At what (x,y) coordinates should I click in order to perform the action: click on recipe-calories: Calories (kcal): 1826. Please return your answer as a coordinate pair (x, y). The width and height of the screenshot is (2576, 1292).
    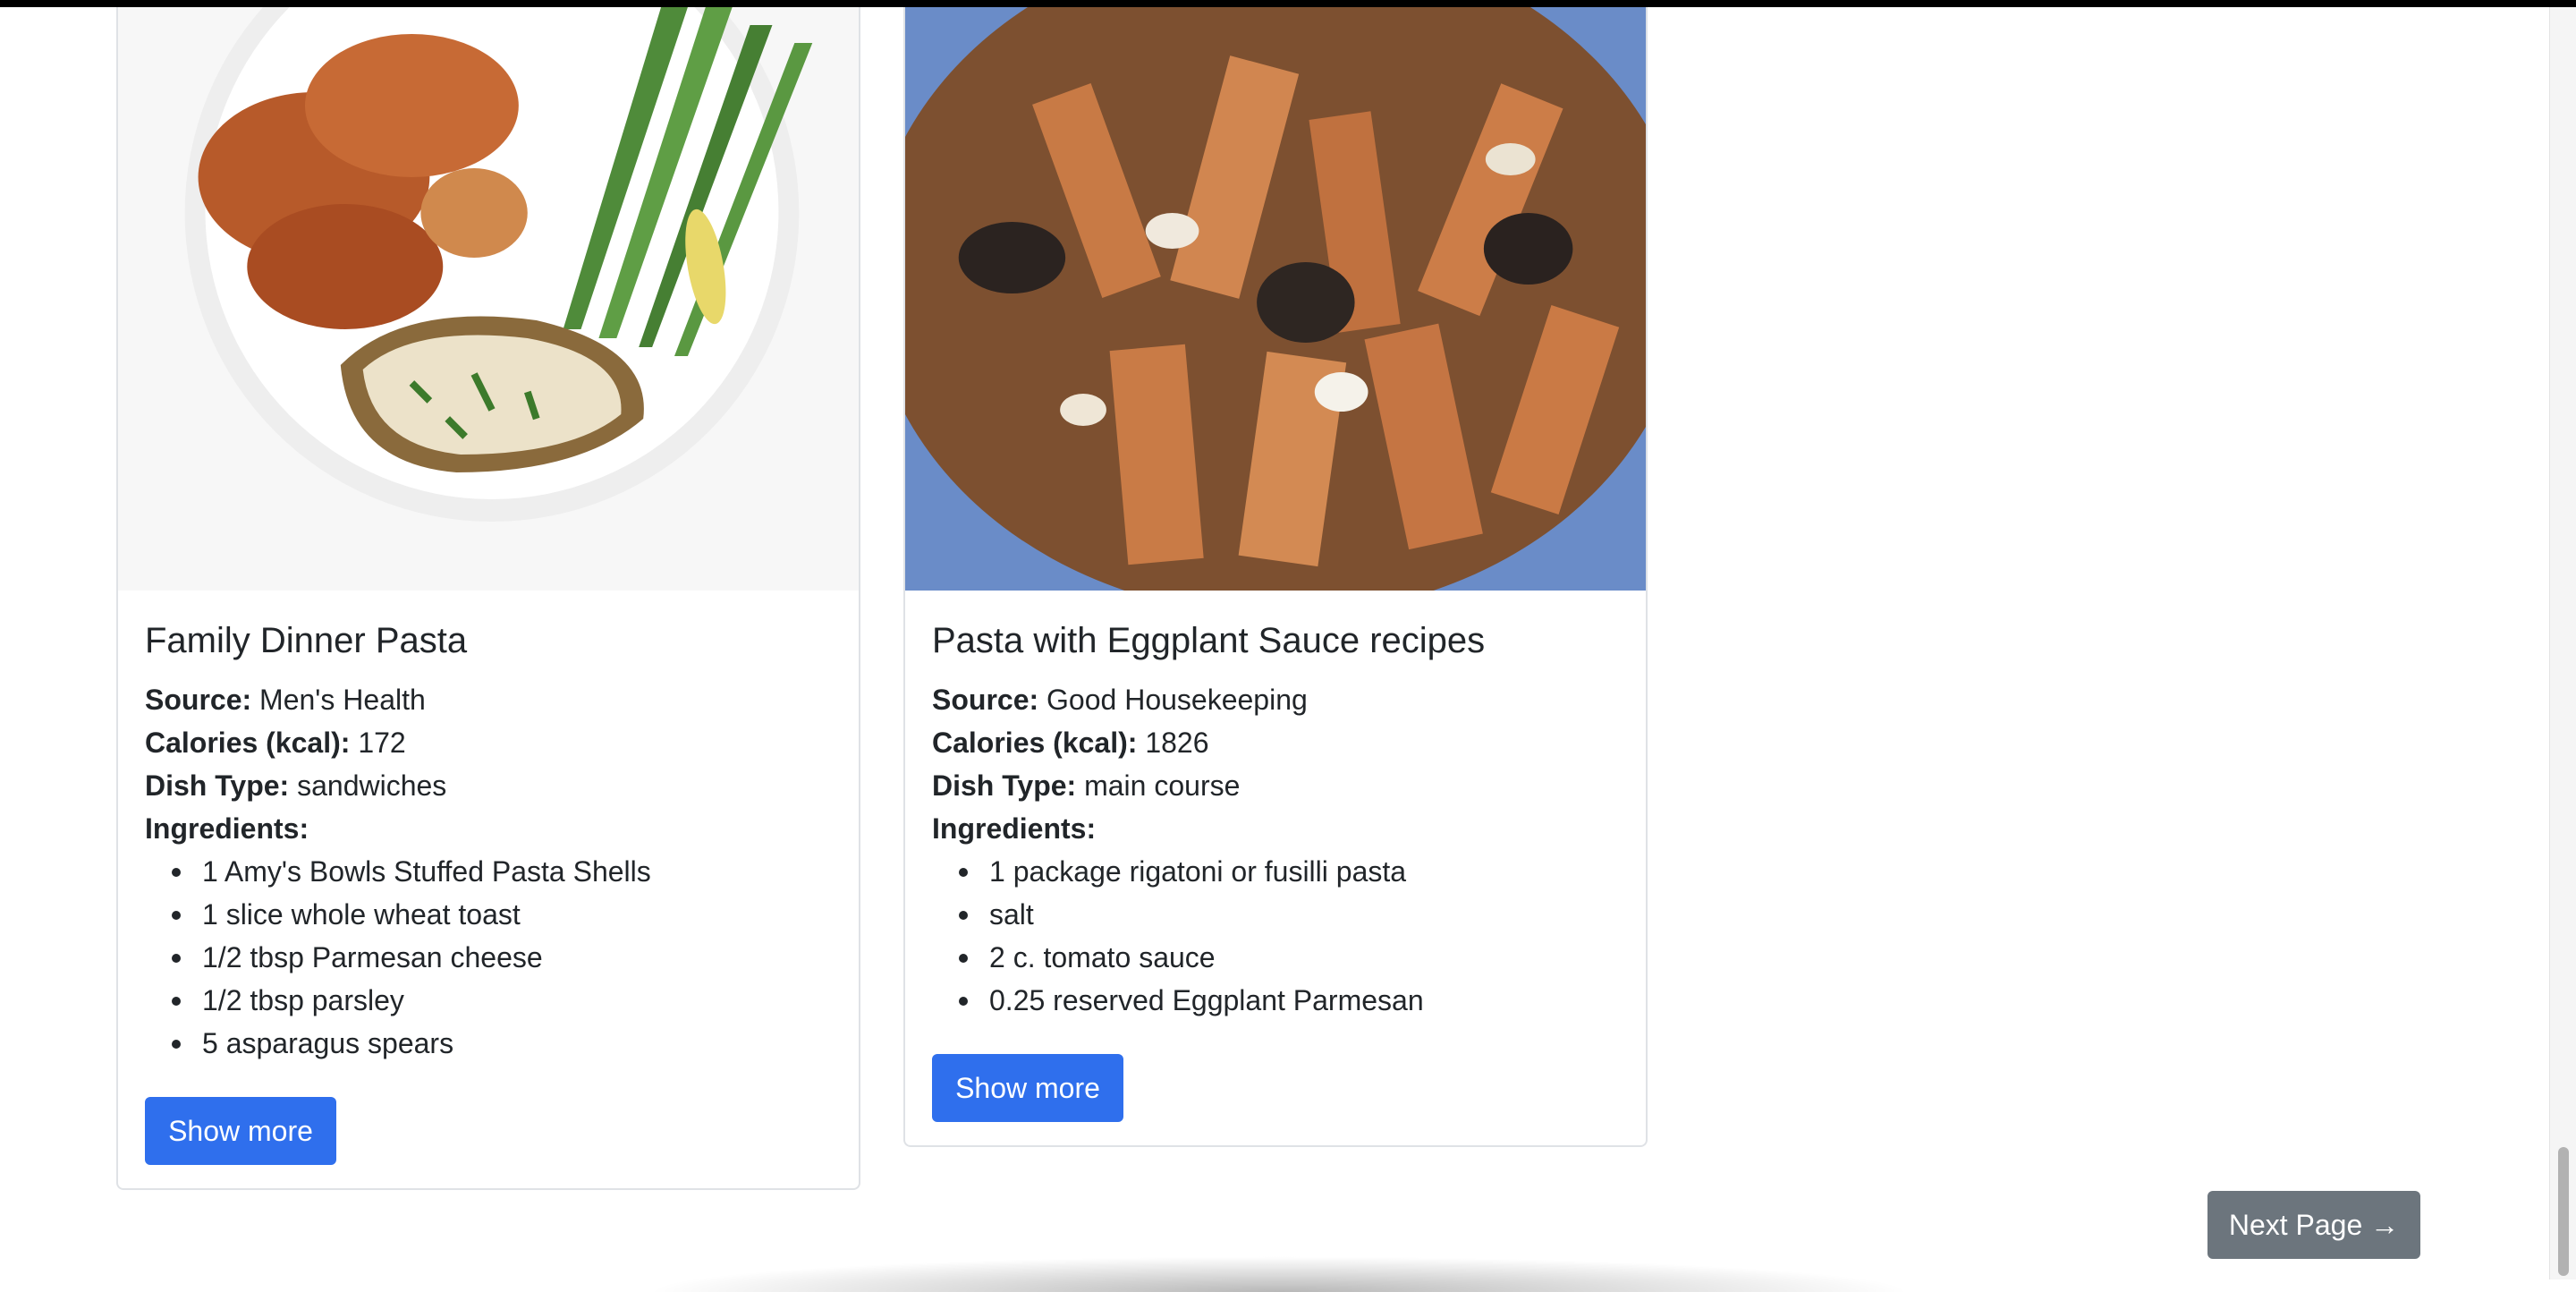
    Looking at the image, I should click on (1275, 742).